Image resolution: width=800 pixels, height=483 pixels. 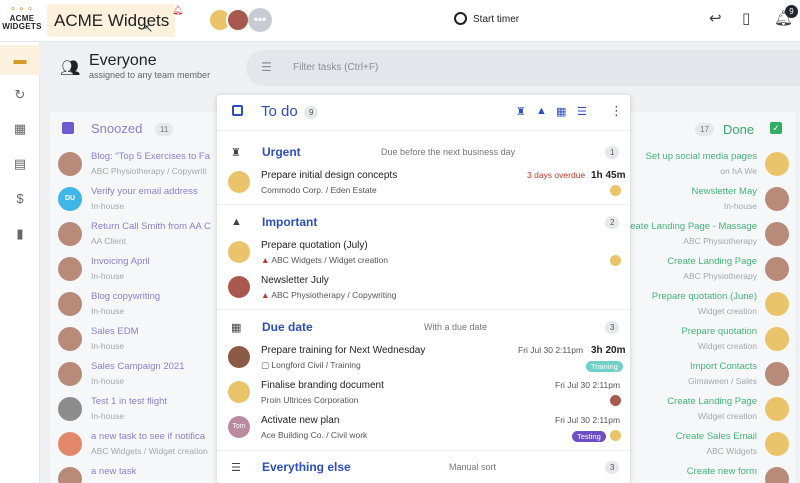 What do you see at coordinates (616, 111) in the screenshot?
I see `more-vert-icon: ⋮` at bounding box center [616, 111].